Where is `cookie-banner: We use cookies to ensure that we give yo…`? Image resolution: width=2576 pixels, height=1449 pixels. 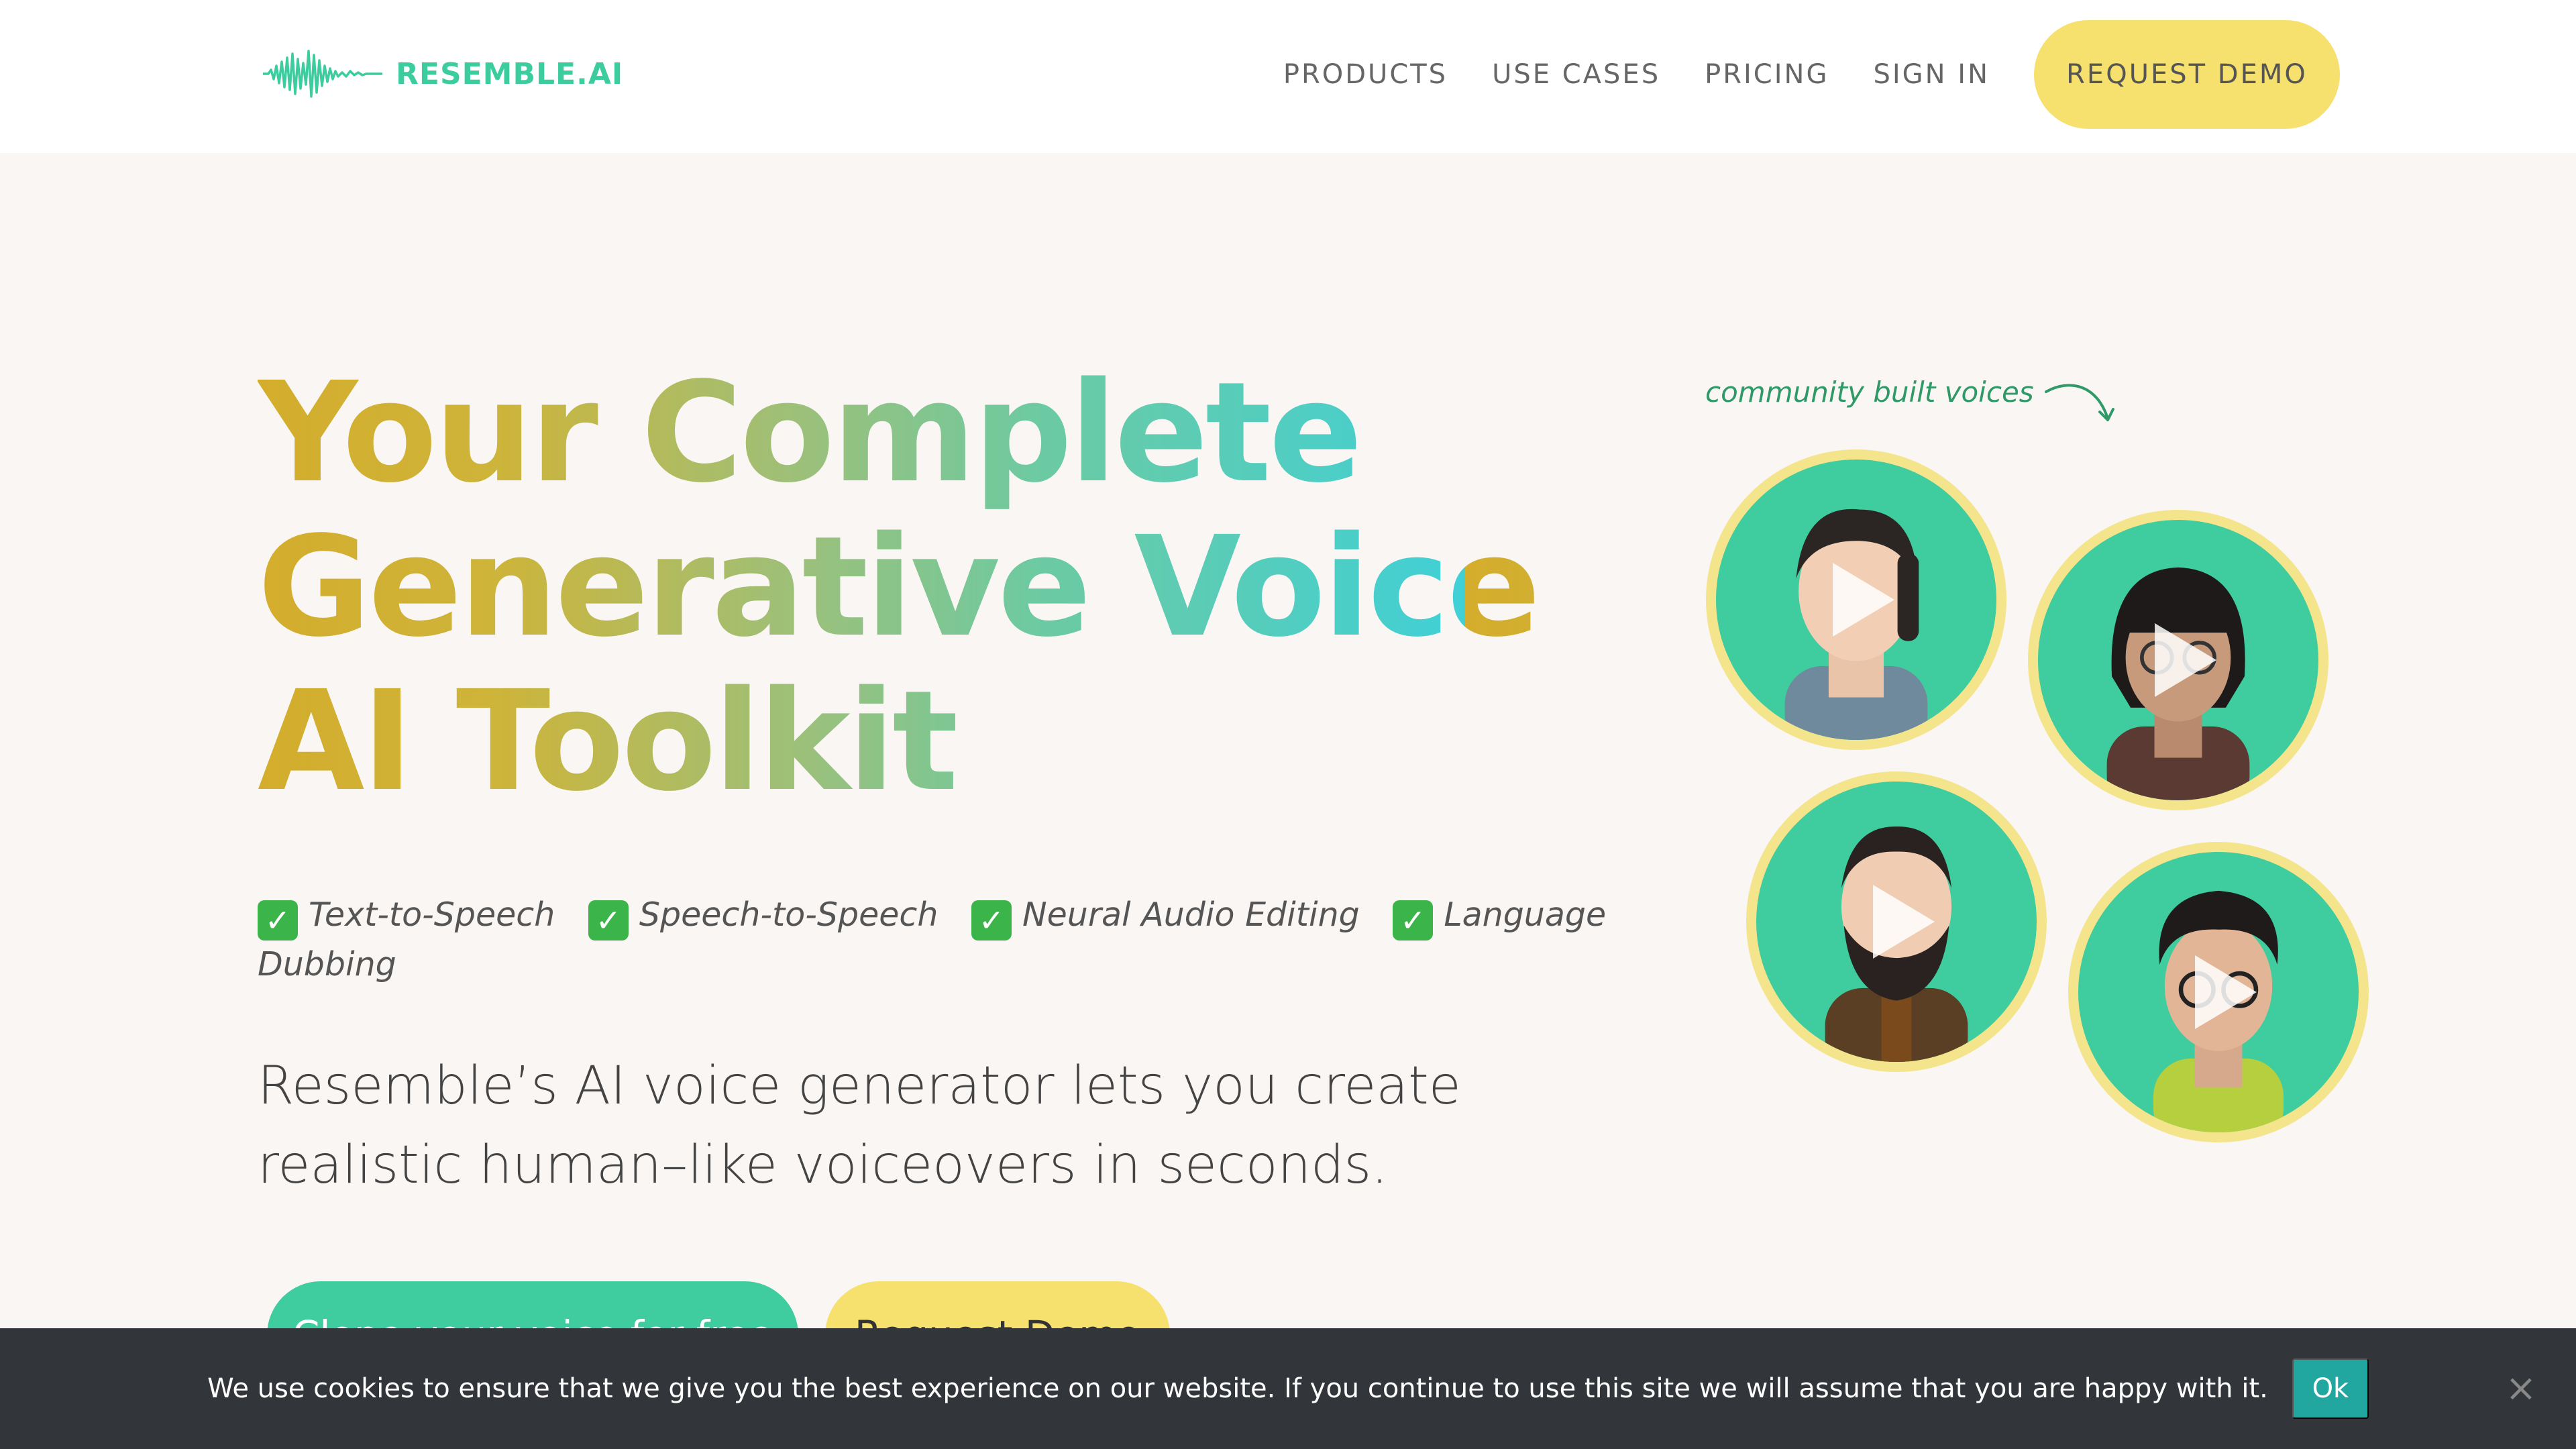
cookie-banner: We use cookies to ensure that we give yo… is located at coordinates (1288, 1388).